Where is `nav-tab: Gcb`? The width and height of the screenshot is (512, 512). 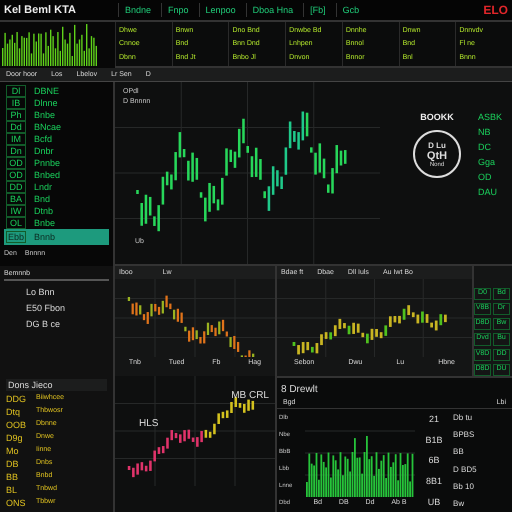 nav-tab: Gcb is located at coordinates (351, 10).